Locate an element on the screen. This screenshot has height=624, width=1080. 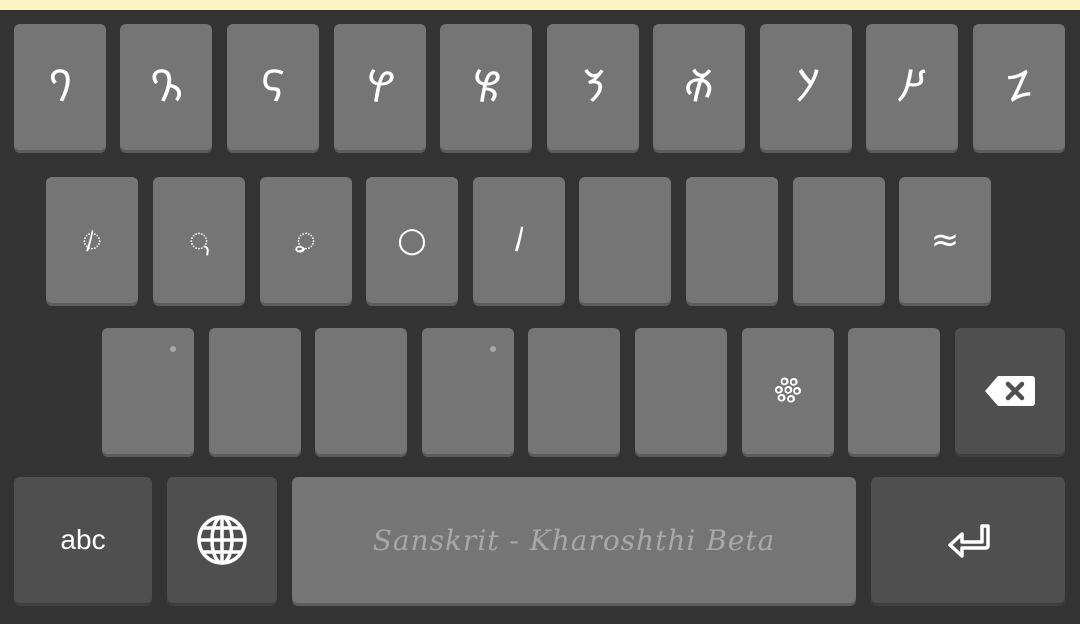
enter-key is located at coordinates (968, 540).